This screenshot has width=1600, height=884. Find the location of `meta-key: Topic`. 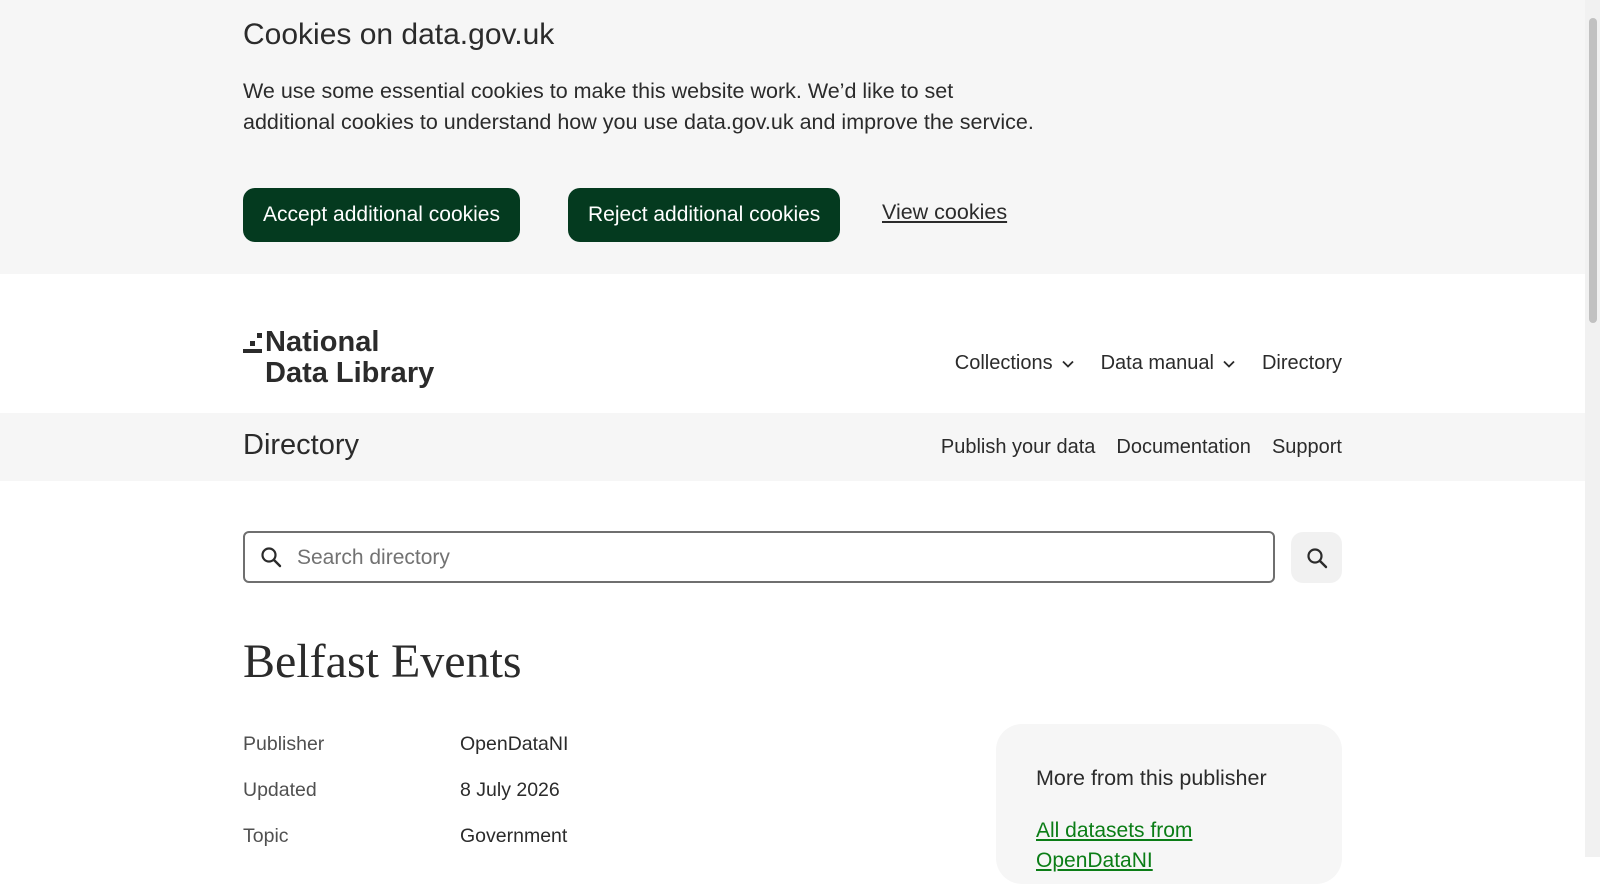

meta-key: Topic is located at coordinates (266, 836).